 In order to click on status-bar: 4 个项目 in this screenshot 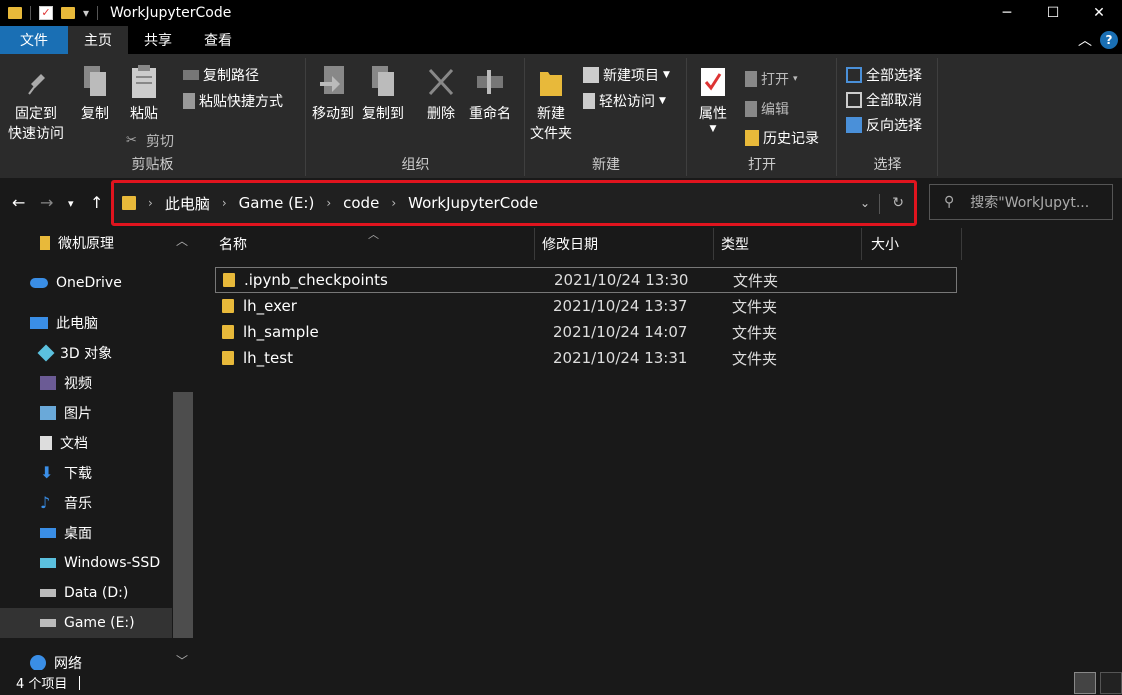, I will do `click(561, 682)`.